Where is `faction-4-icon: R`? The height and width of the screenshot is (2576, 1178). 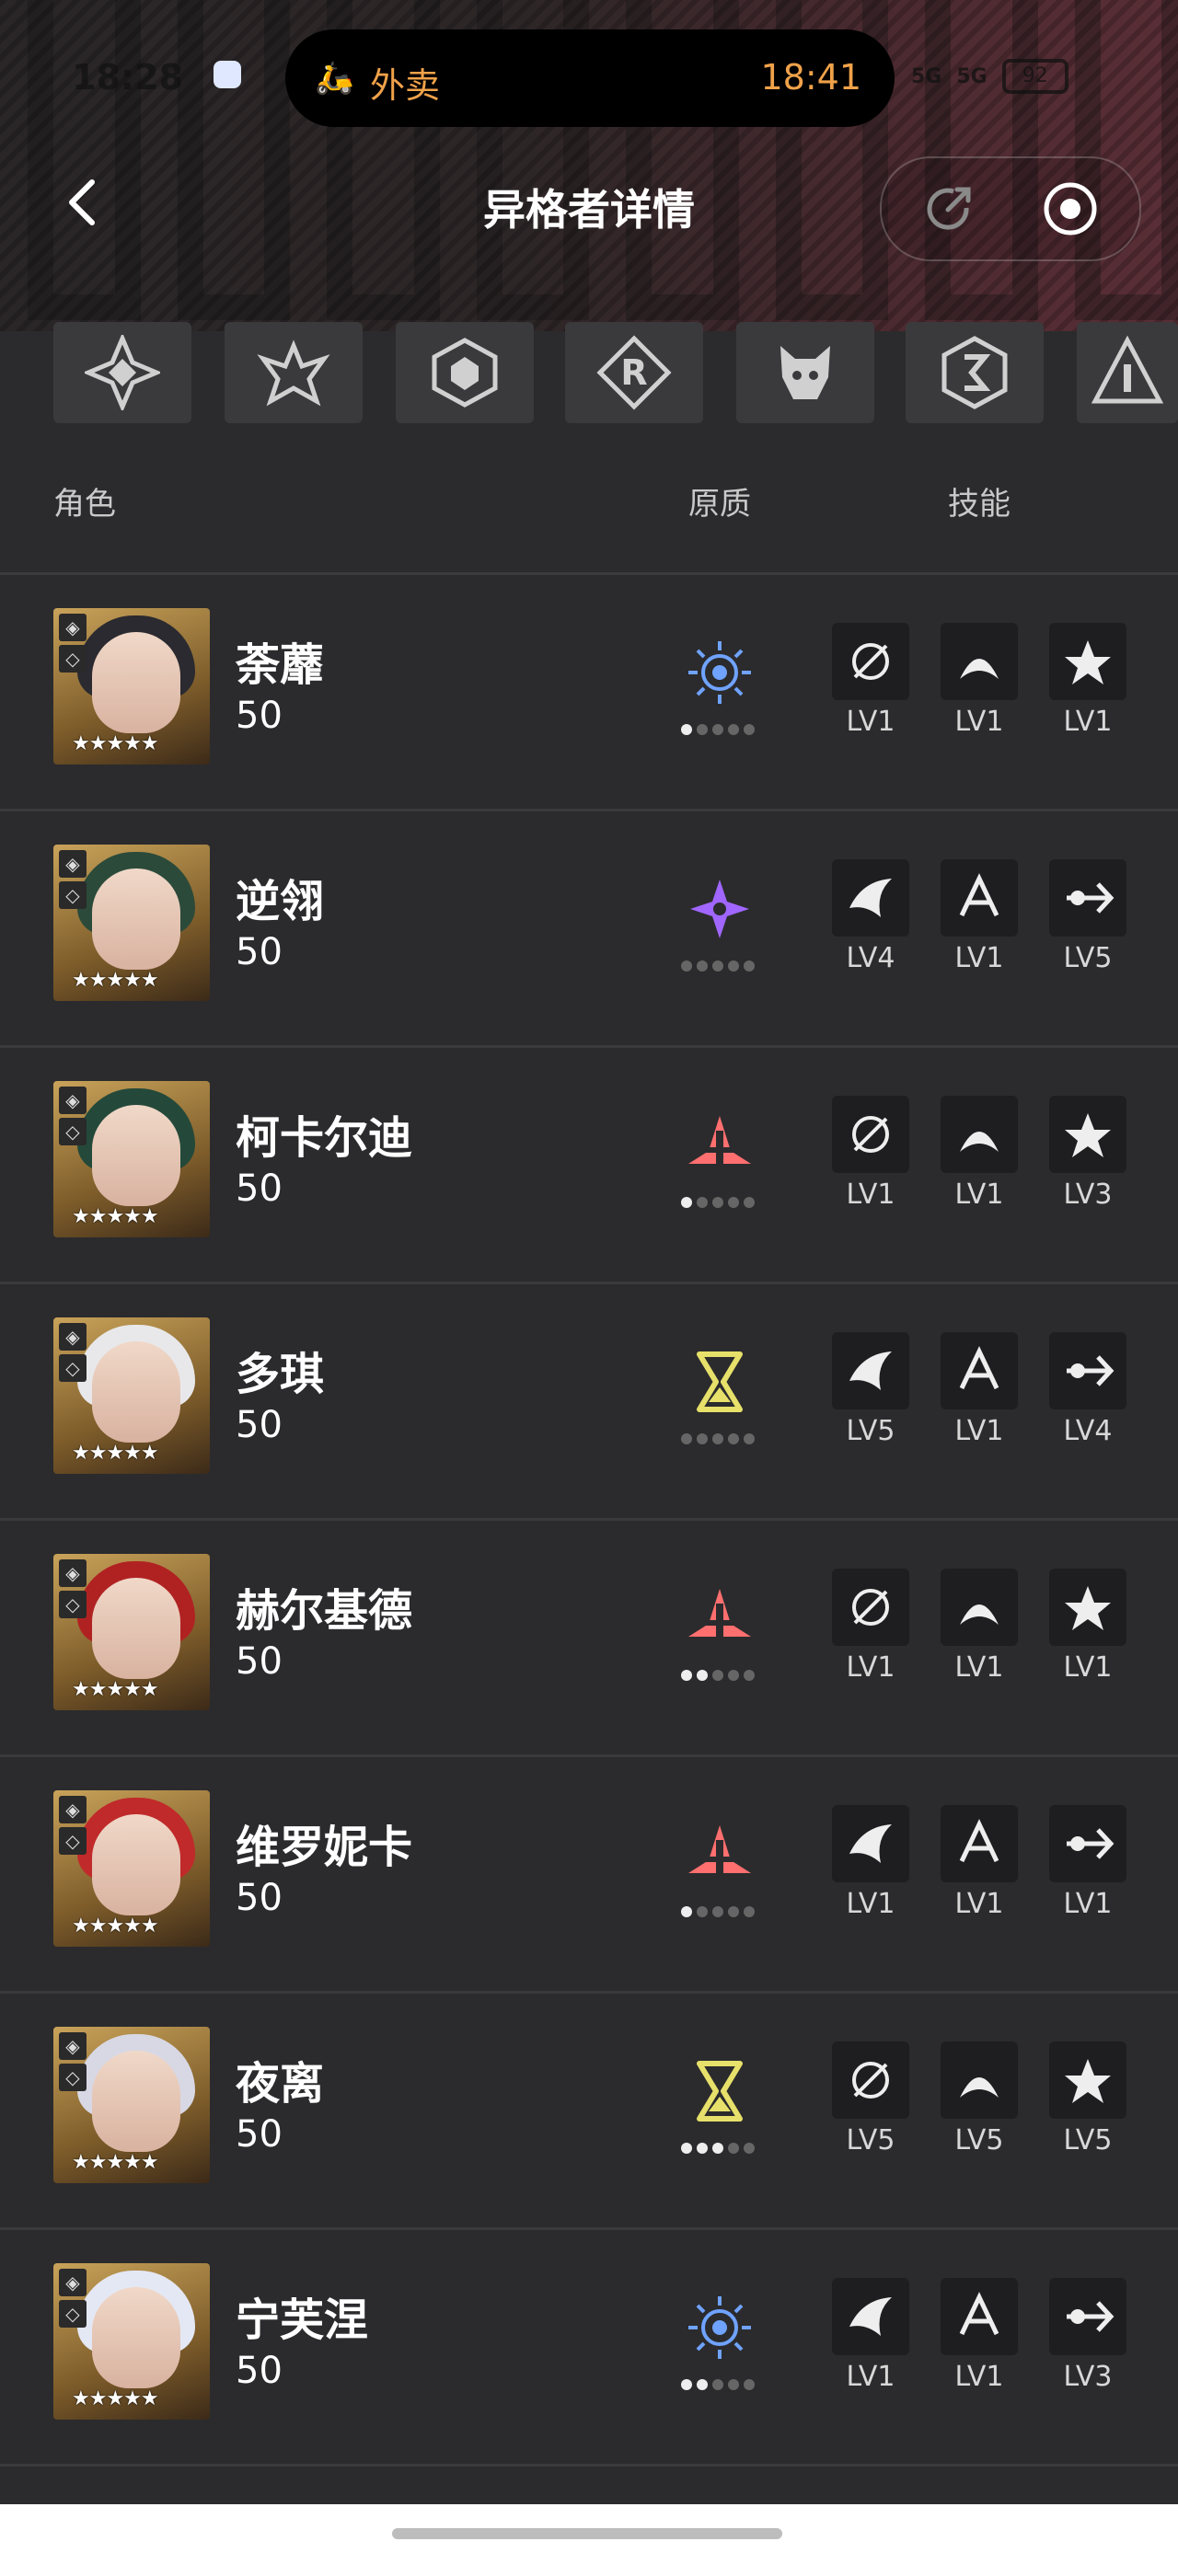 faction-4-icon: R is located at coordinates (634, 372).